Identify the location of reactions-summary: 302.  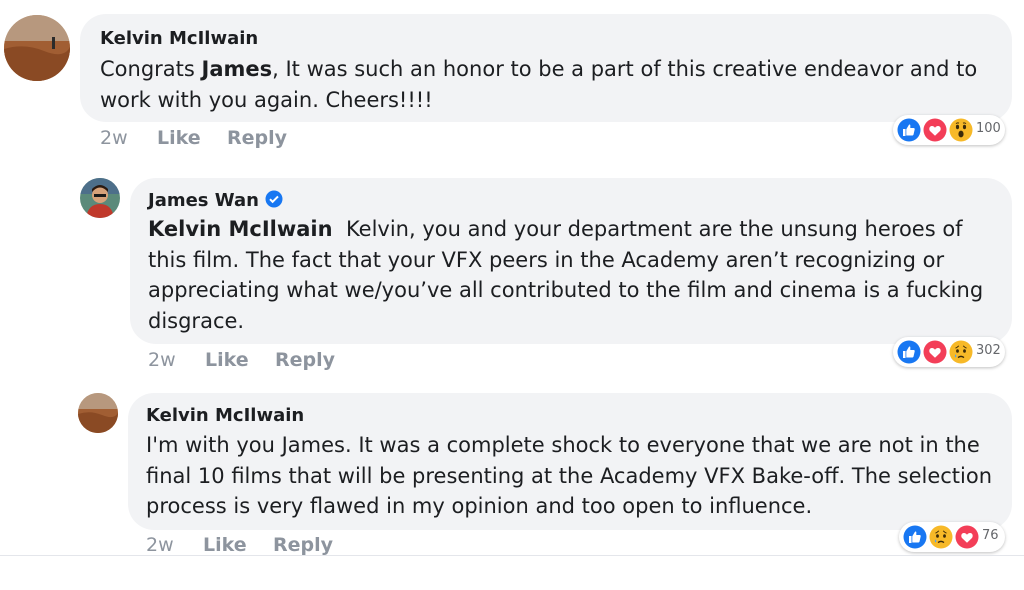
(949, 352).